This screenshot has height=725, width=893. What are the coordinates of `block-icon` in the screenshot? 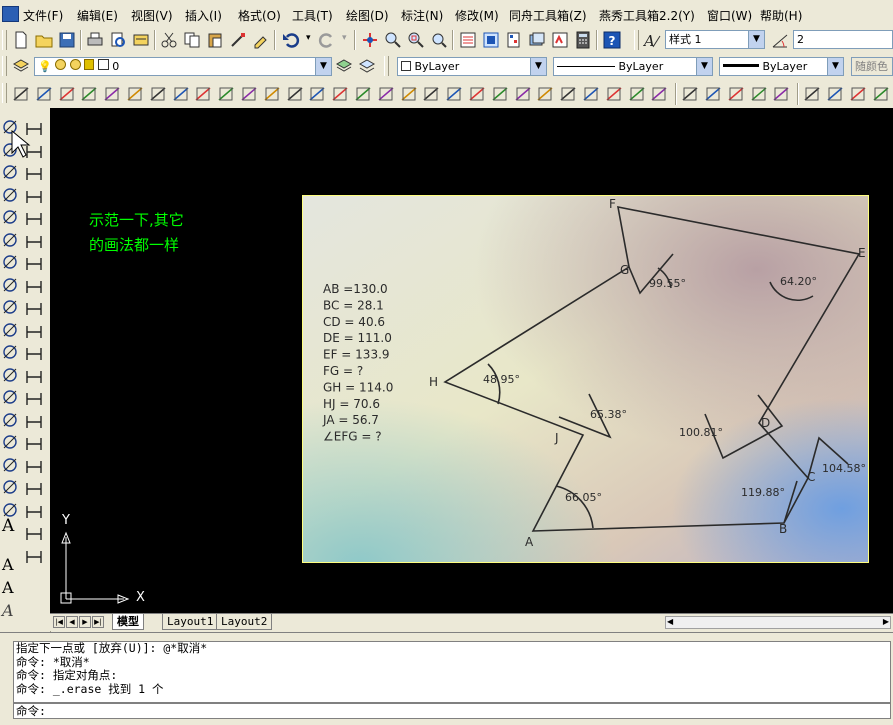 It's located at (858, 94).